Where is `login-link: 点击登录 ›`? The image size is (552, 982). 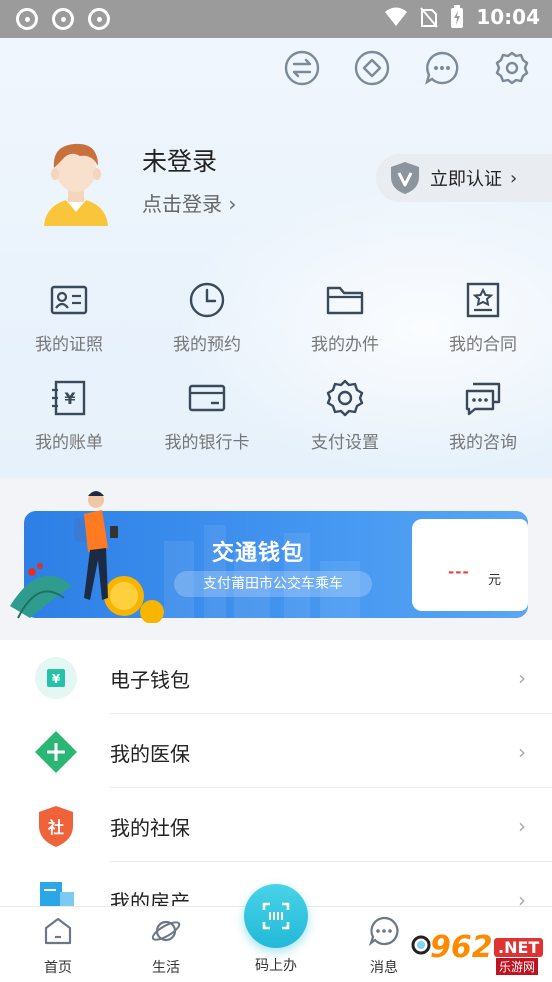
login-link: 点击登录 › is located at coordinates (189, 202).